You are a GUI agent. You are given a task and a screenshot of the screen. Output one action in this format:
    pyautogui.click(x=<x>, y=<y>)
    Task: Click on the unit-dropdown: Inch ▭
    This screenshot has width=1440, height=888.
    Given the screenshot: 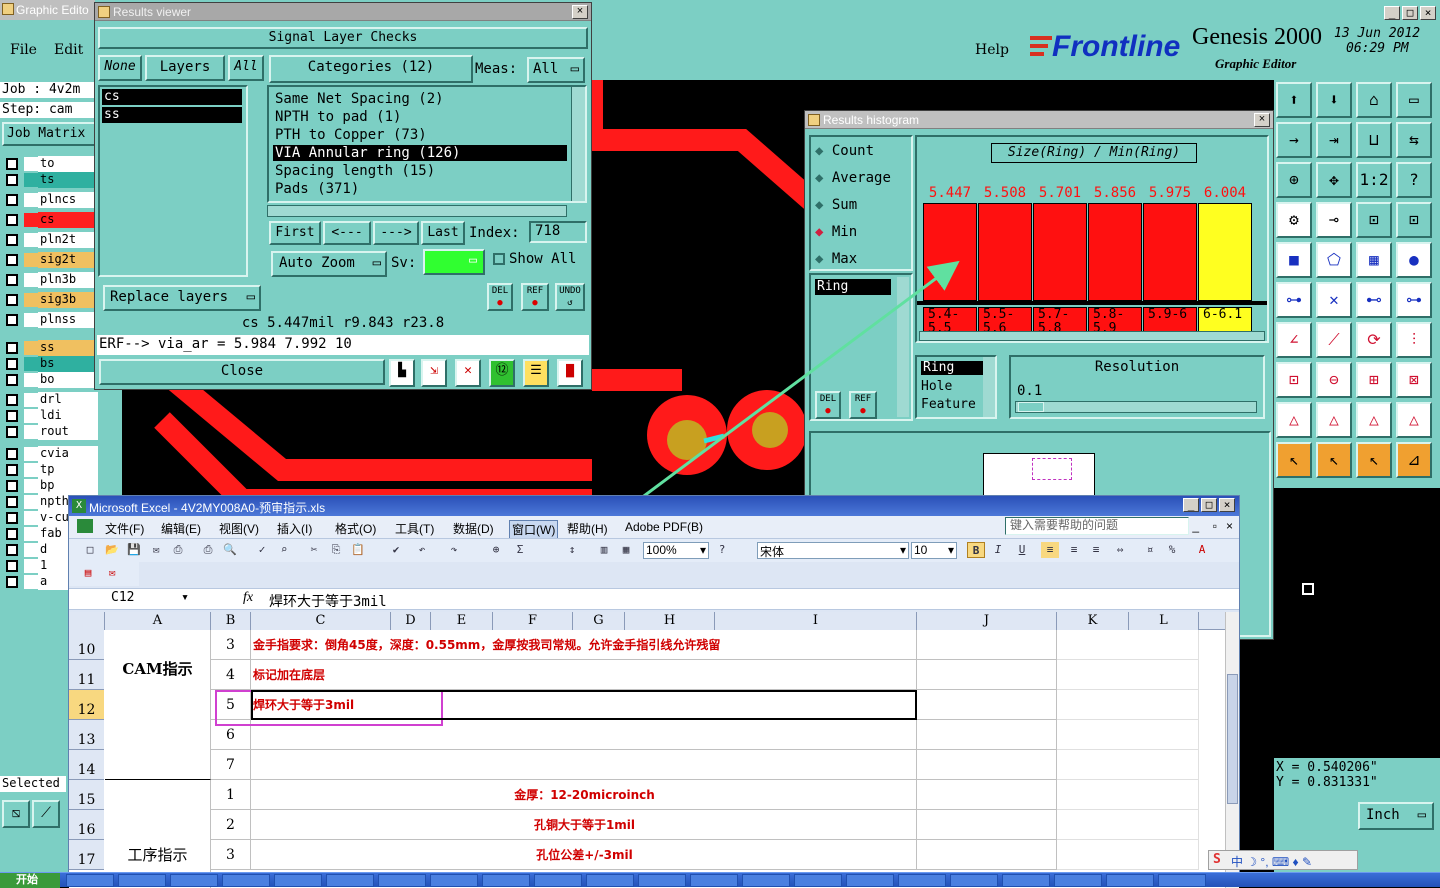 What is the action you would take?
    pyautogui.click(x=1396, y=816)
    